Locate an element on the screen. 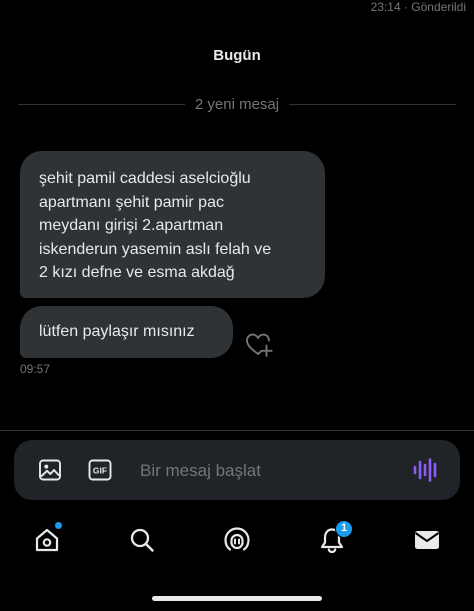  tab-notifications: 1 is located at coordinates (332, 540).